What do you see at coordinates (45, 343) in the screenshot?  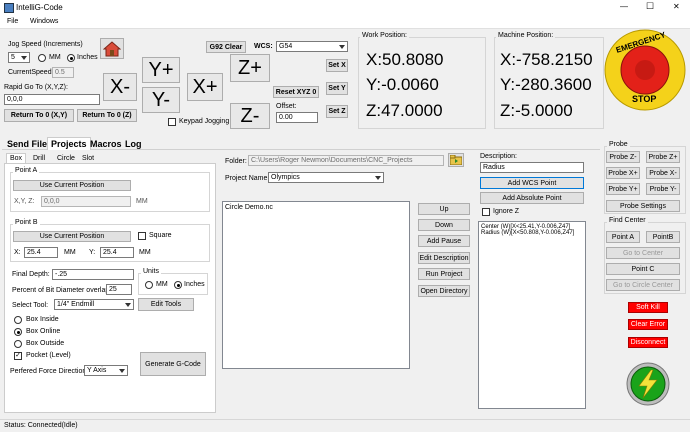 I see `box-outside-label: Box Outside` at bounding box center [45, 343].